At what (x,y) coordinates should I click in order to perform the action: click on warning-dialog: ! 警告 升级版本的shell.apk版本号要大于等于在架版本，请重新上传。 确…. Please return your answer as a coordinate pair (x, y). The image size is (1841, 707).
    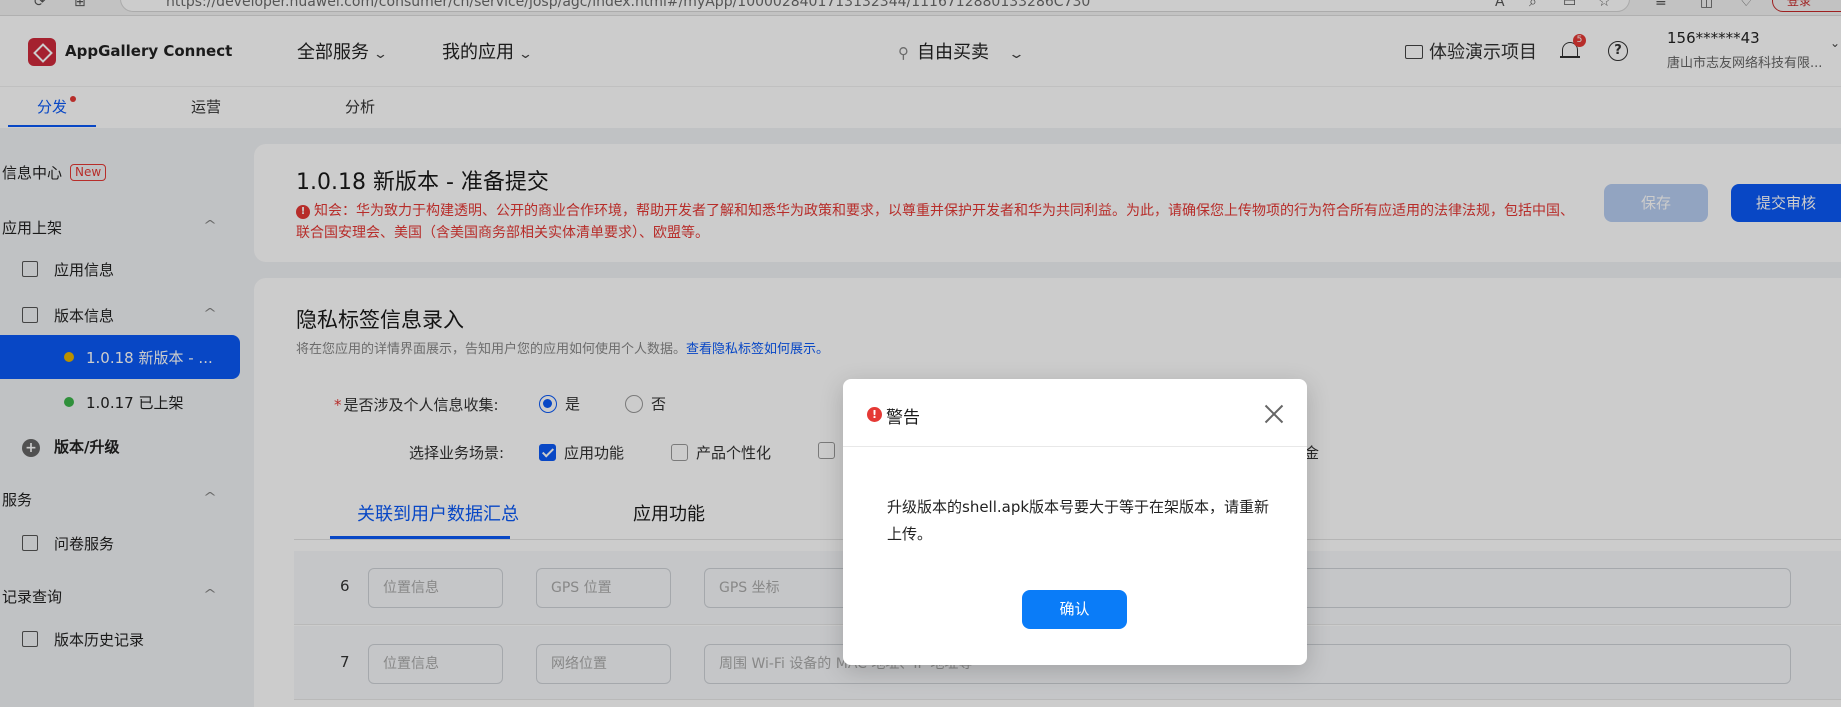
    Looking at the image, I should click on (1075, 522).